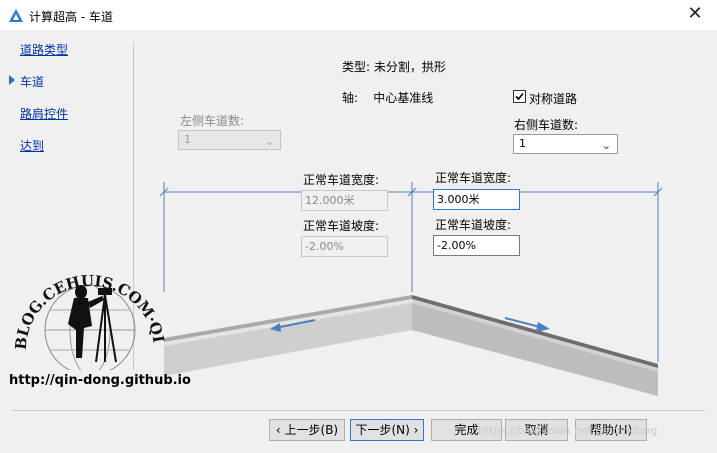  Describe the element at coordinates (358, 15) in the screenshot. I see `title-bar: 计算超高 - 车道 ✕` at that location.